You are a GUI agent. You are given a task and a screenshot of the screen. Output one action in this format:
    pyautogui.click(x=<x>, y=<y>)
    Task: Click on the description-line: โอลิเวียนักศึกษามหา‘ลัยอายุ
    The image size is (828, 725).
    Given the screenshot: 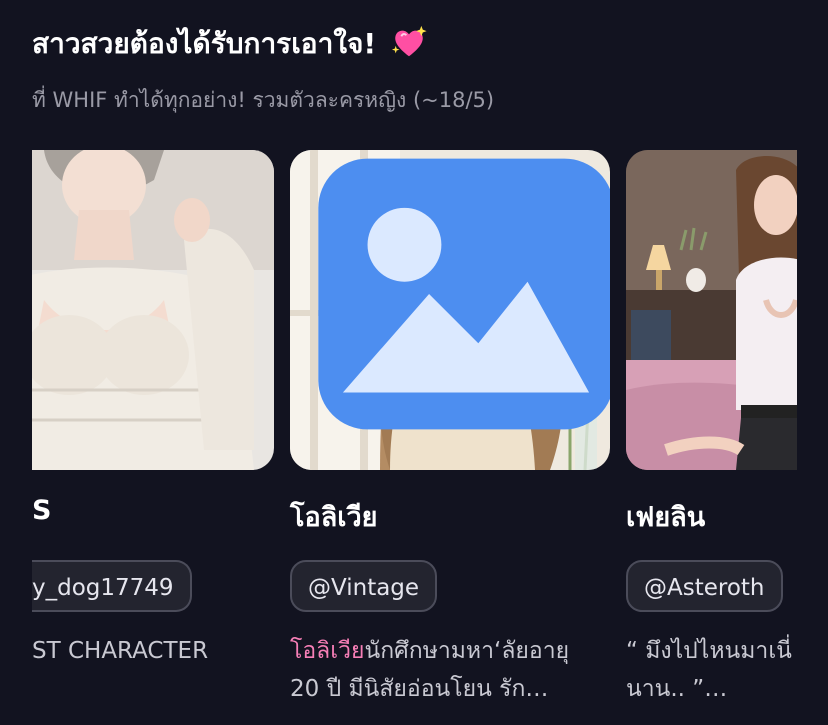 What is the action you would take?
    pyautogui.click(x=450, y=651)
    